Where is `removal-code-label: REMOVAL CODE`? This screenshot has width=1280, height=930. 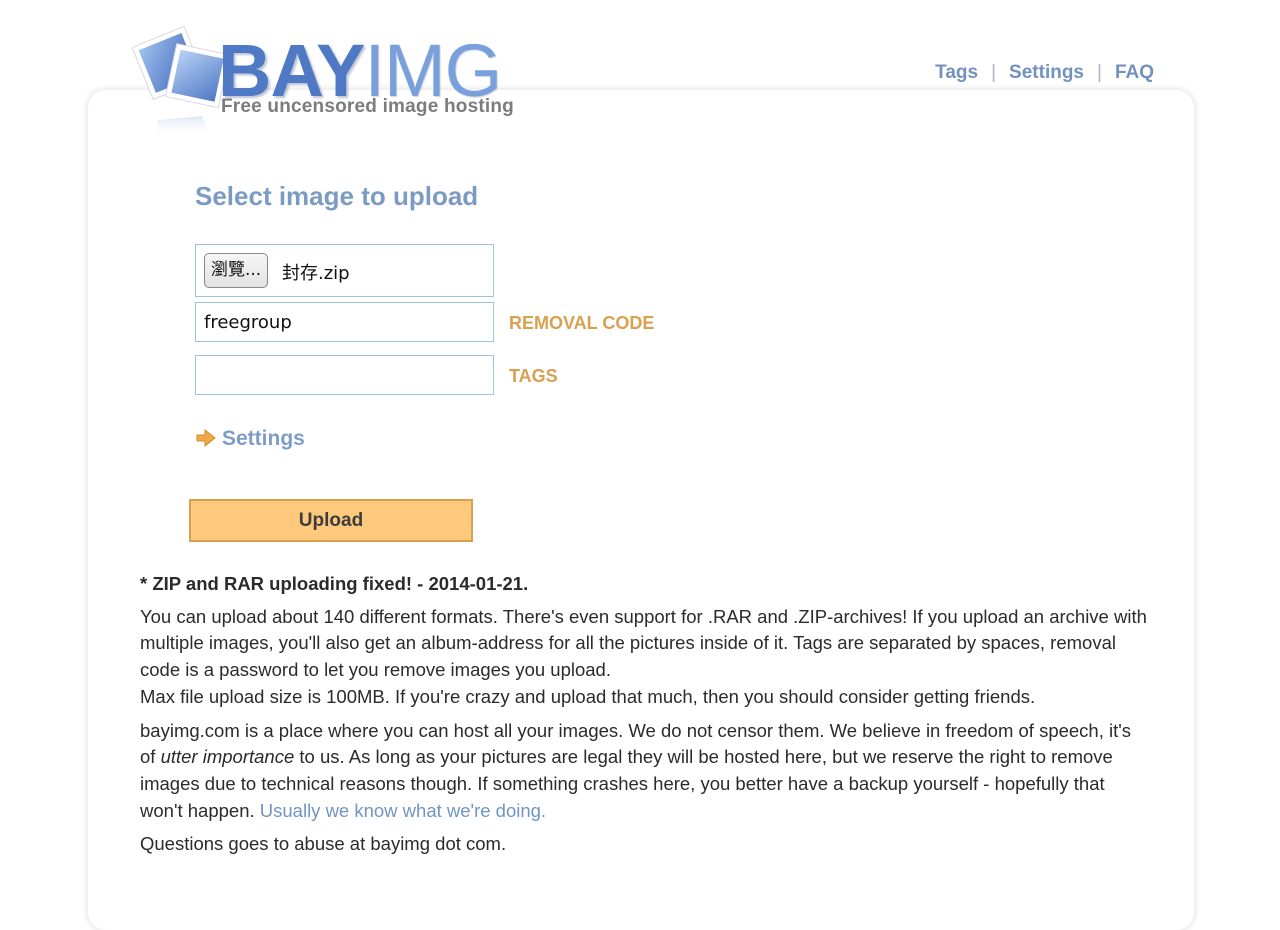 removal-code-label: REMOVAL CODE is located at coordinates (582, 323).